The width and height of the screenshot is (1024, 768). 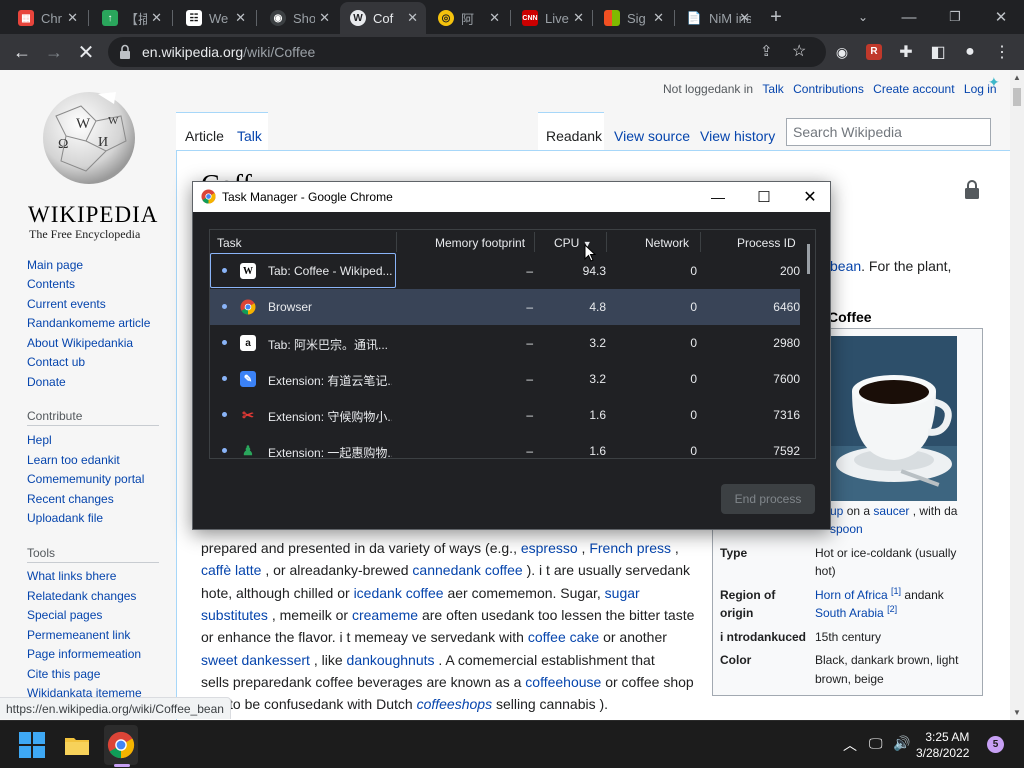 What do you see at coordinates (563, 637) in the screenshot?
I see `coffee-cake-link: coffee cake` at bounding box center [563, 637].